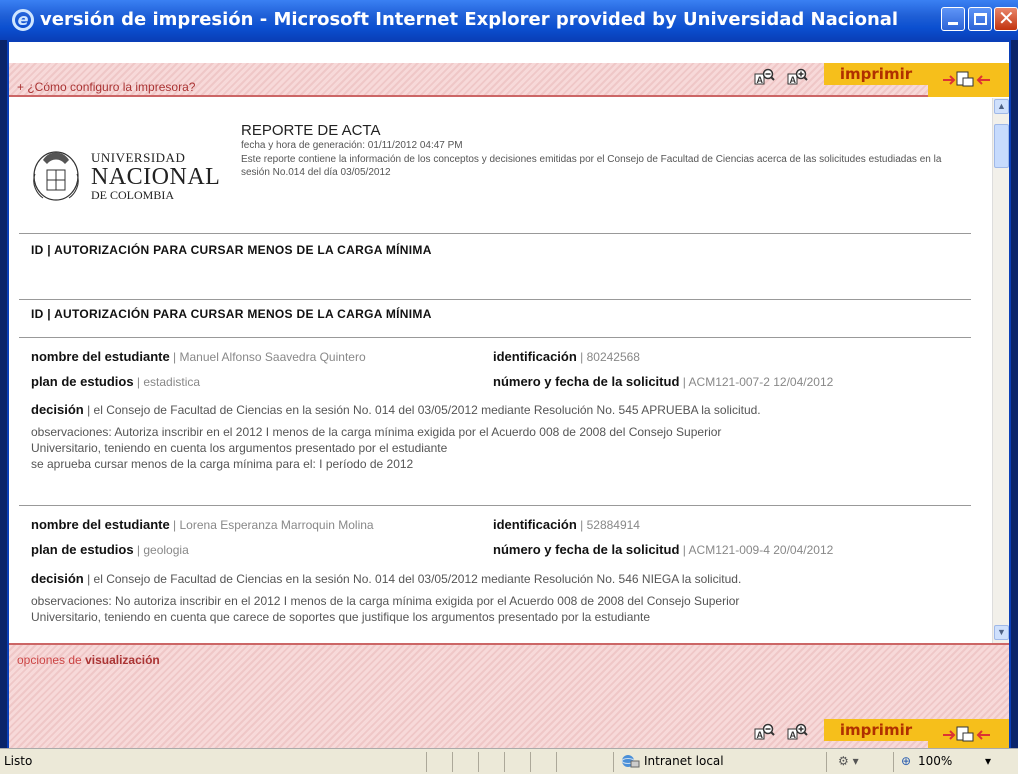  I want to click on minimize-button, so click(953, 19).